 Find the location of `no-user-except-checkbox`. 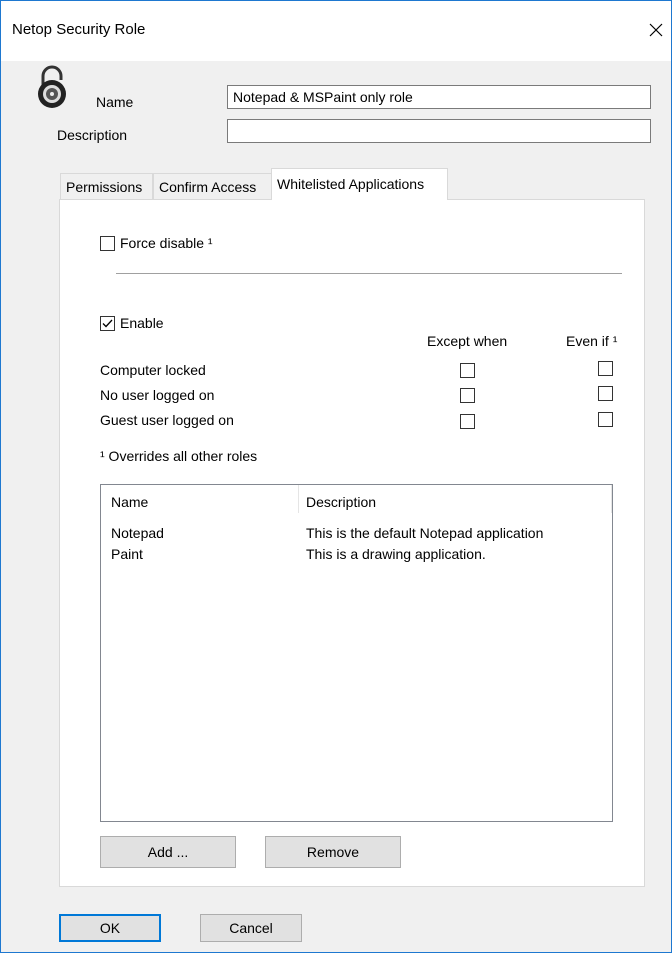

no-user-except-checkbox is located at coordinates (467, 395).